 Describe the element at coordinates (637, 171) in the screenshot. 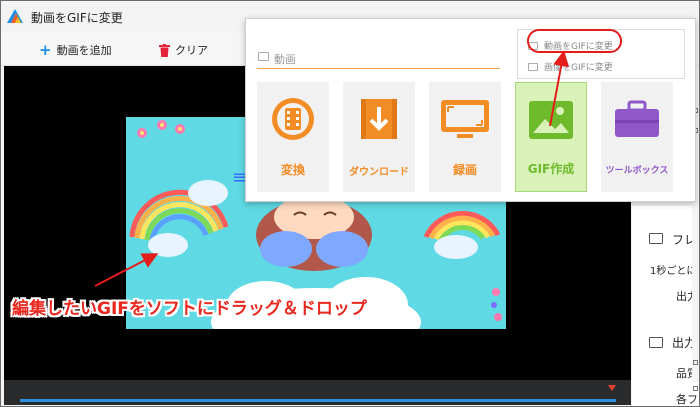

I see `toolbox-label: ツールボックス` at that location.